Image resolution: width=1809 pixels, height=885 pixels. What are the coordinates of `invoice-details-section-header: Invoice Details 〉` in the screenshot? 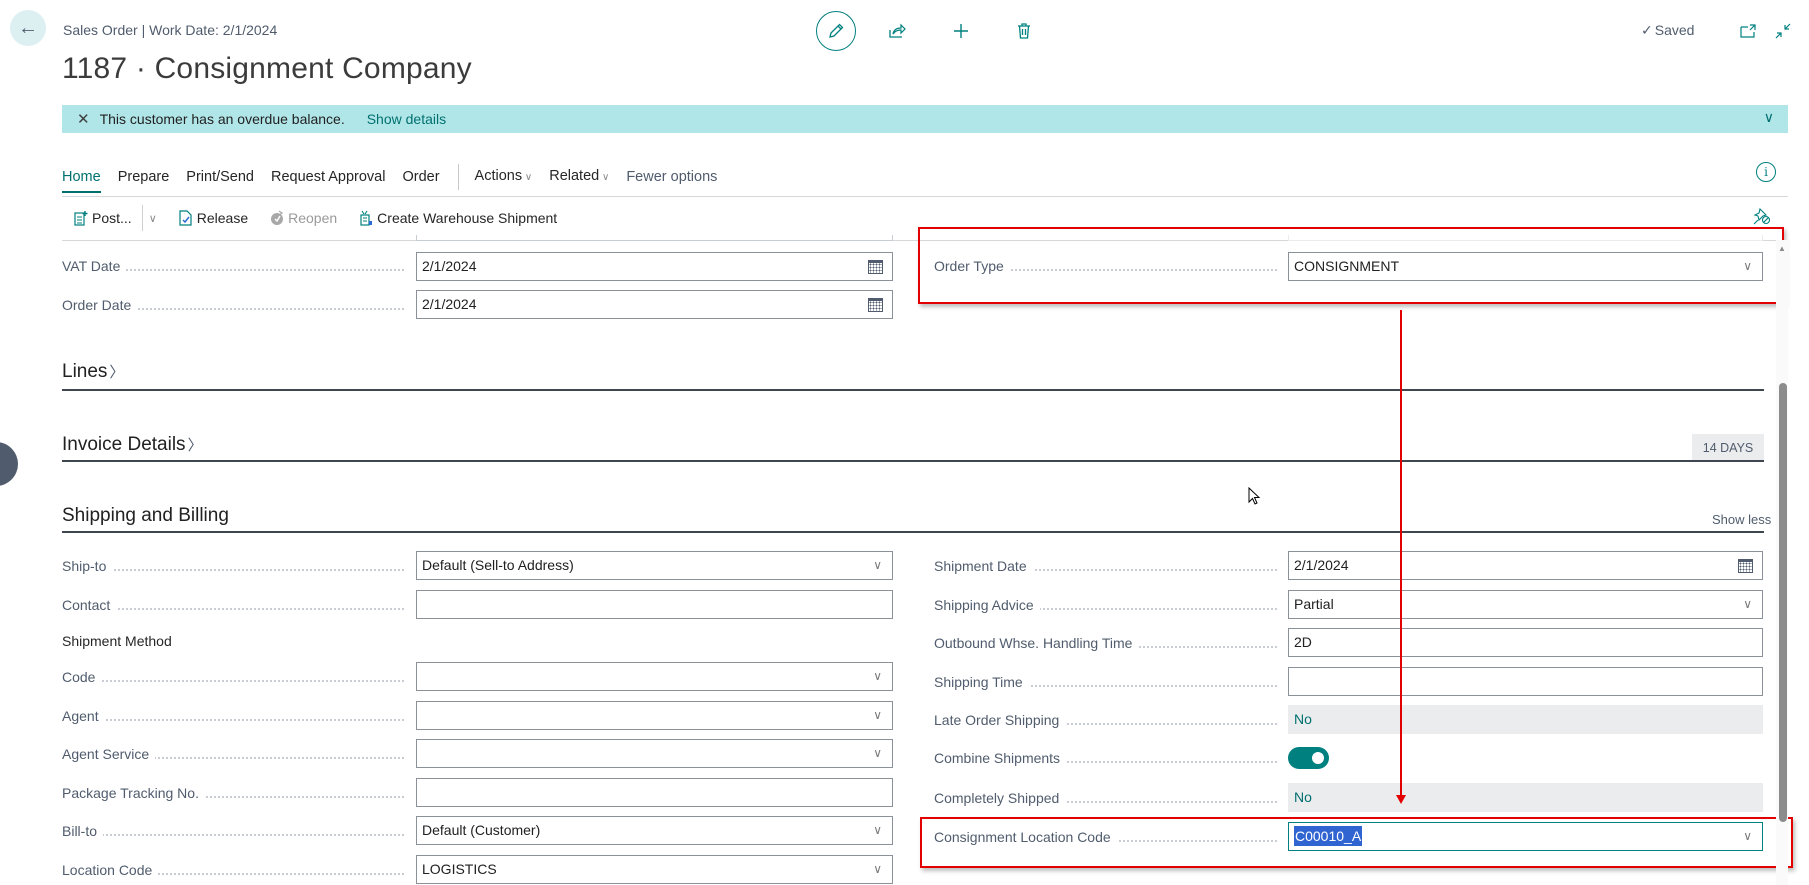 It's located at (132, 445).